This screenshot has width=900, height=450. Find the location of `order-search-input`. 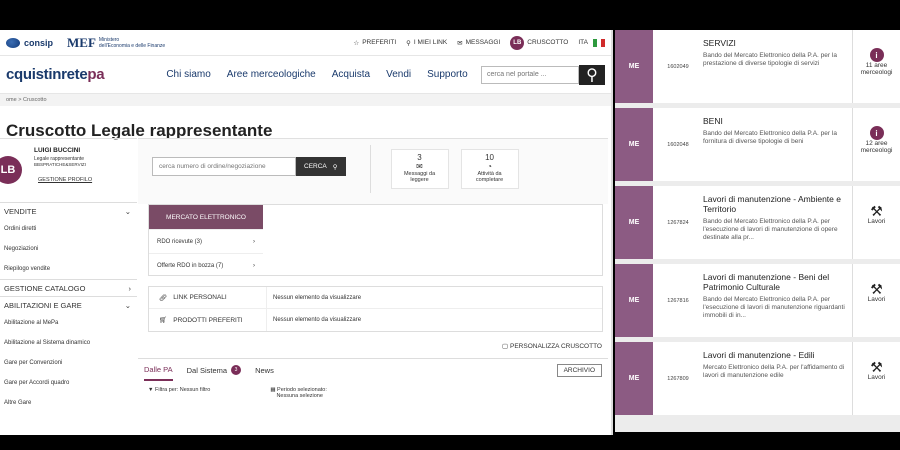

order-search-input is located at coordinates (224, 166).